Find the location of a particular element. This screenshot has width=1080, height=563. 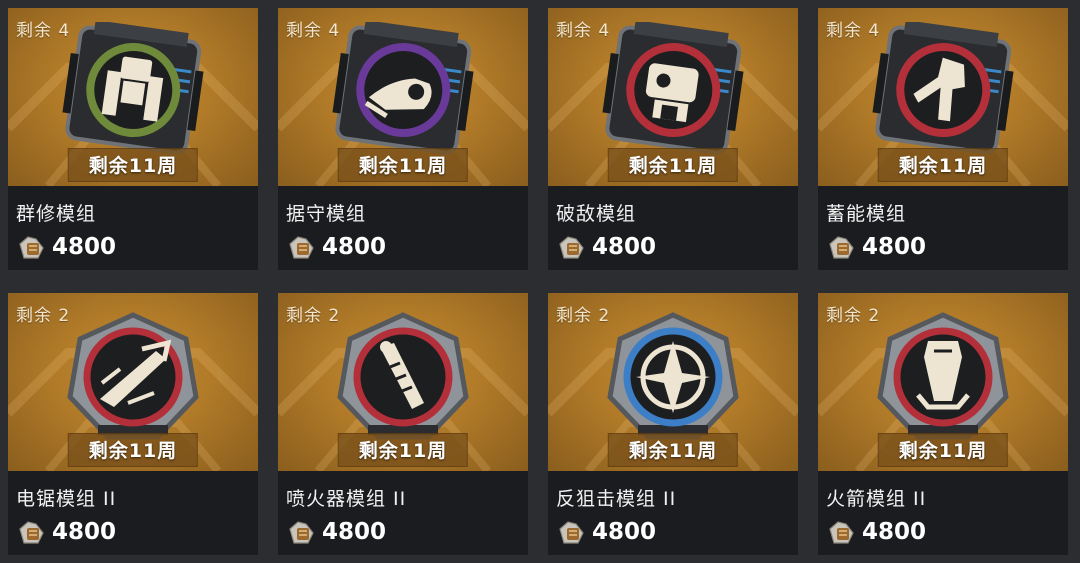

charge-icon is located at coordinates (943, 88).